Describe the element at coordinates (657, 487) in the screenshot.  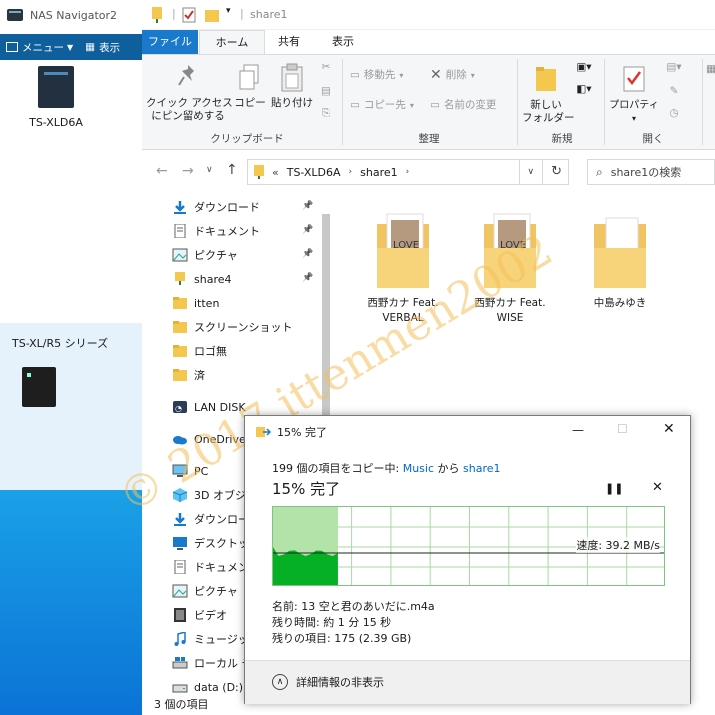
I see `cancel-icon: ✕` at that location.